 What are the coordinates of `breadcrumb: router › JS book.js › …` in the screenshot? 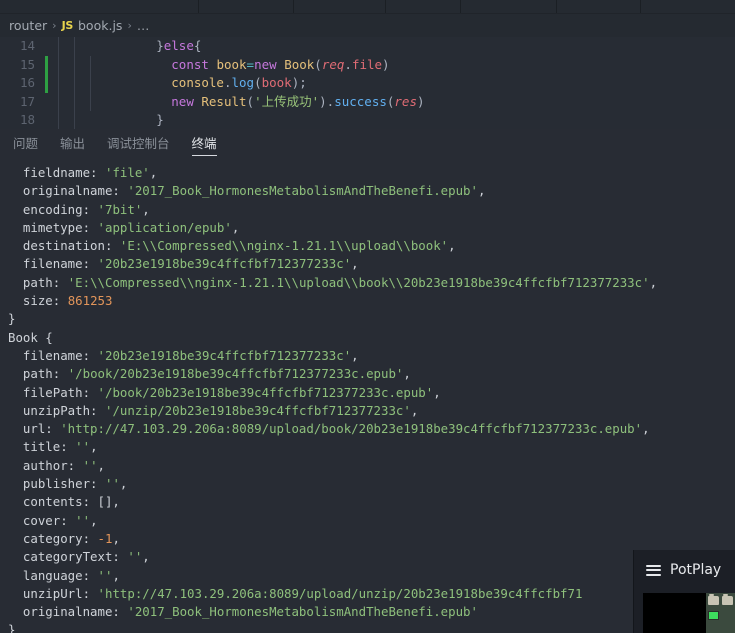 It's located at (367, 25).